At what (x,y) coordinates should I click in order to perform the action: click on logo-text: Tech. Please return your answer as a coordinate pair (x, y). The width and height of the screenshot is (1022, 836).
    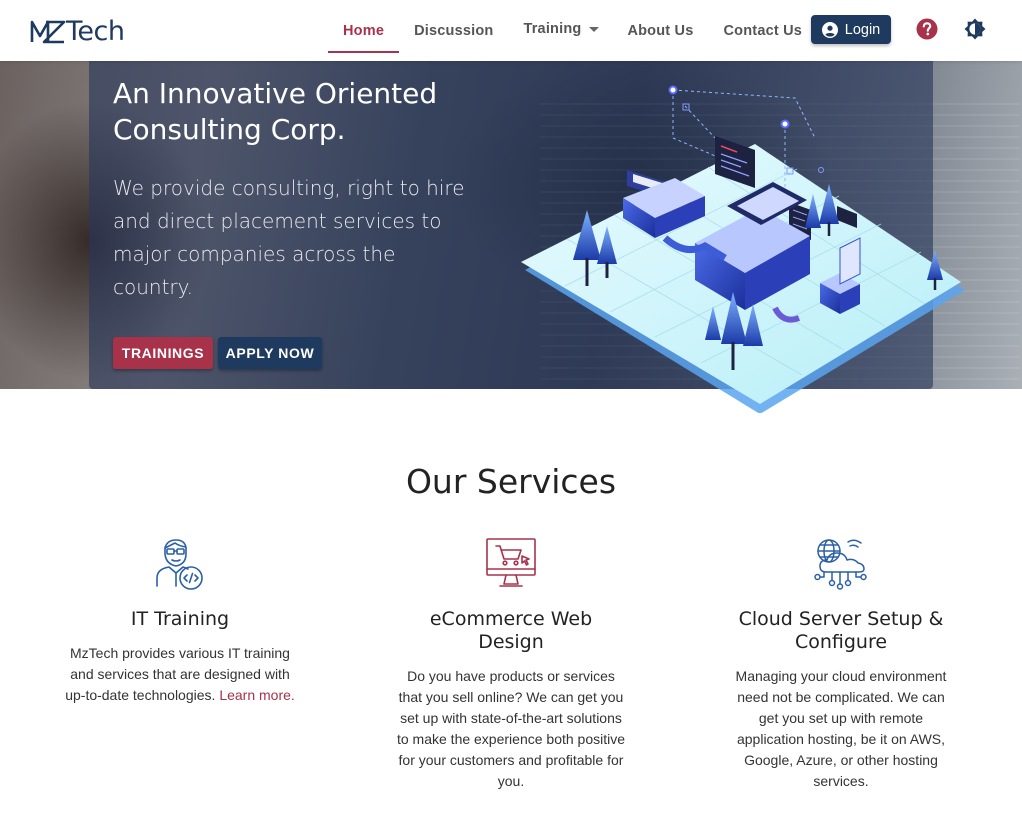
    Looking at the image, I should click on (95, 31).